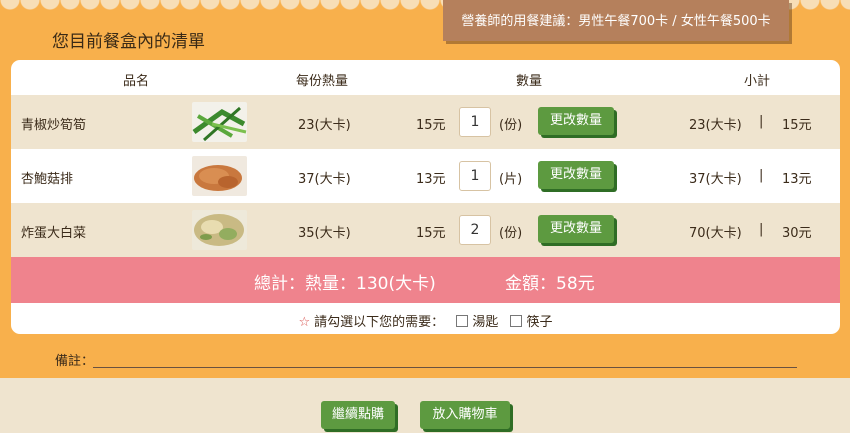 The height and width of the screenshot is (433, 850). Describe the element at coordinates (219, 176) in the screenshot. I see `food-image-mushroom-steak` at that location.